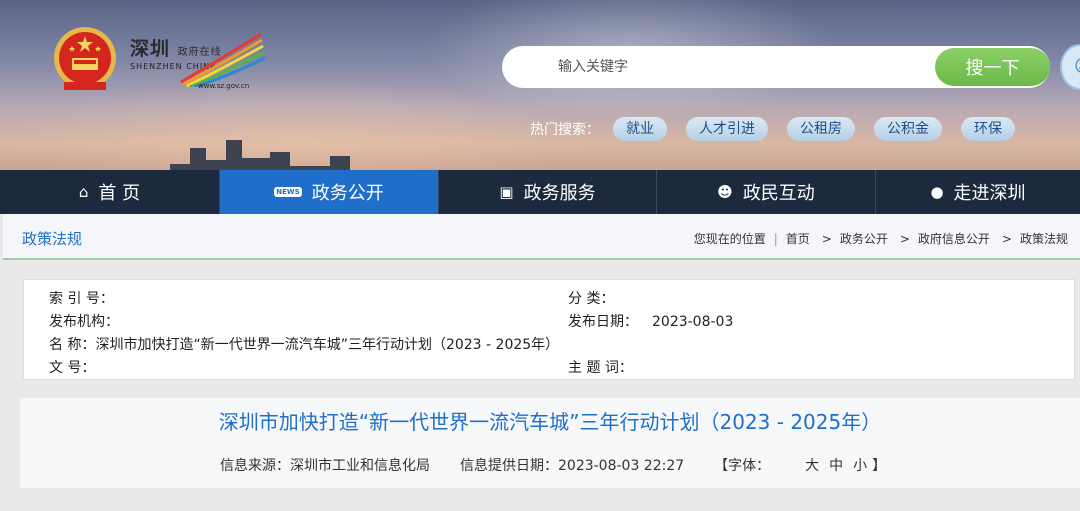 This screenshot has width=1080, height=511. What do you see at coordinates (729, 239) in the screenshot?
I see `breadcrumb-prefix: 您现在的位置` at bounding box center [729, 239].